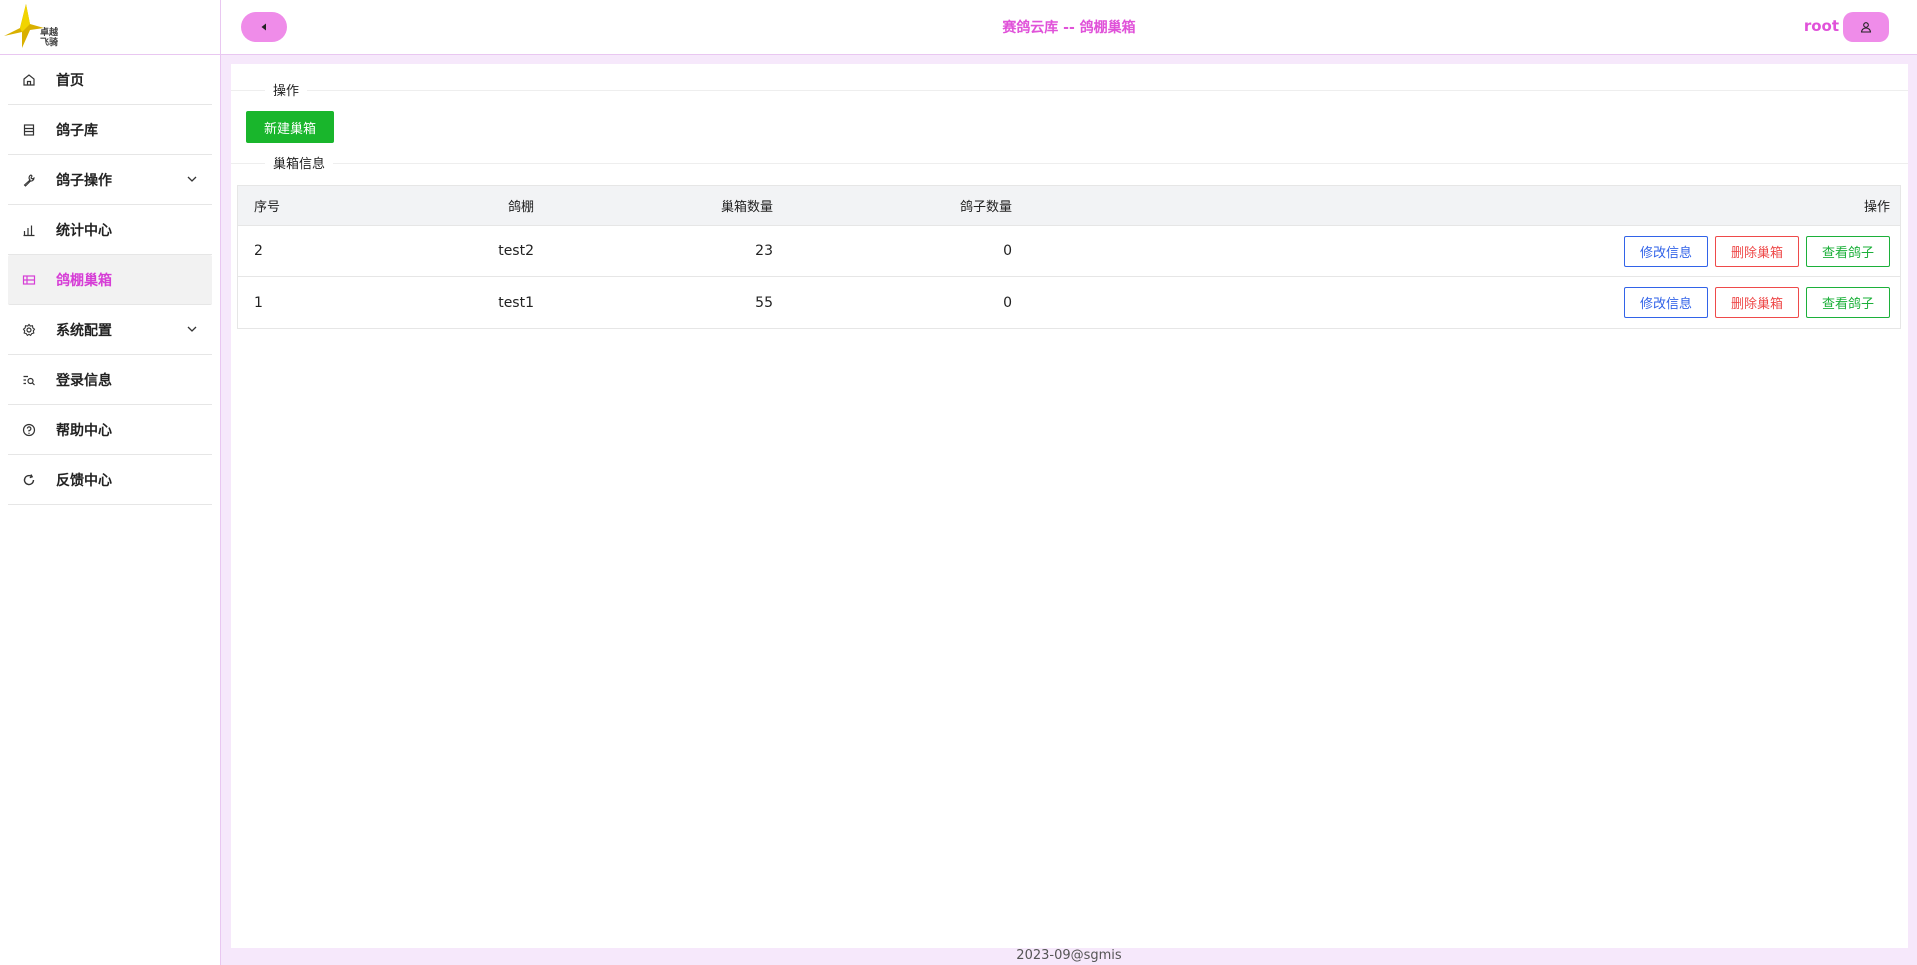 This screenshot has height=965, width=1917. What do you see at coordinates (77, 130) in the screenshot?
I see `sidebar-item-label: 鸽子库` at bounding box center [77, 130].